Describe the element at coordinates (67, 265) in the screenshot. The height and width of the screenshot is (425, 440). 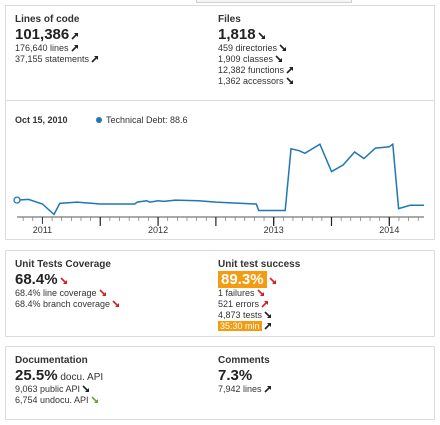
I see `coverage-title: Unit Tests Coverage` at that location.